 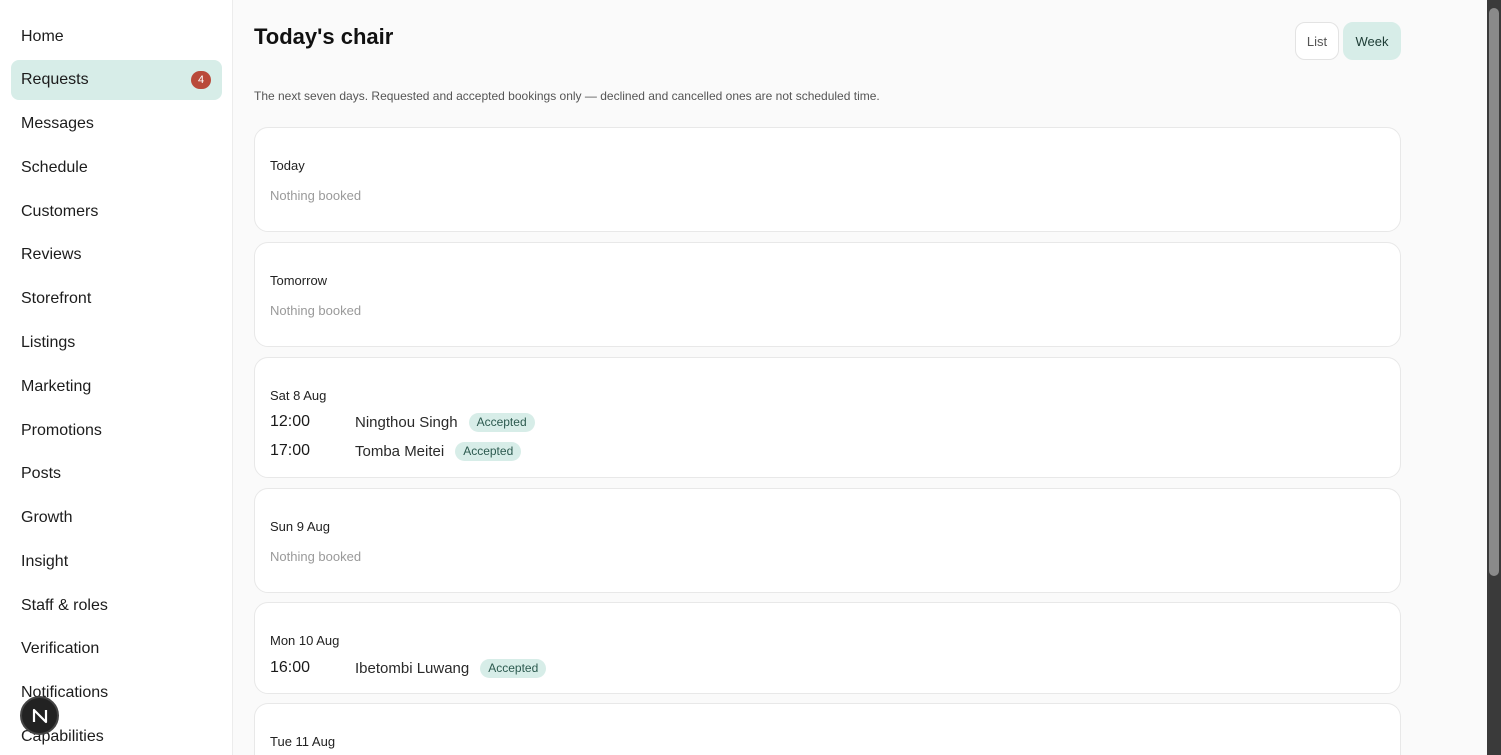 I want to click on requests-count-badge: 4, so click(x=201, y=80).